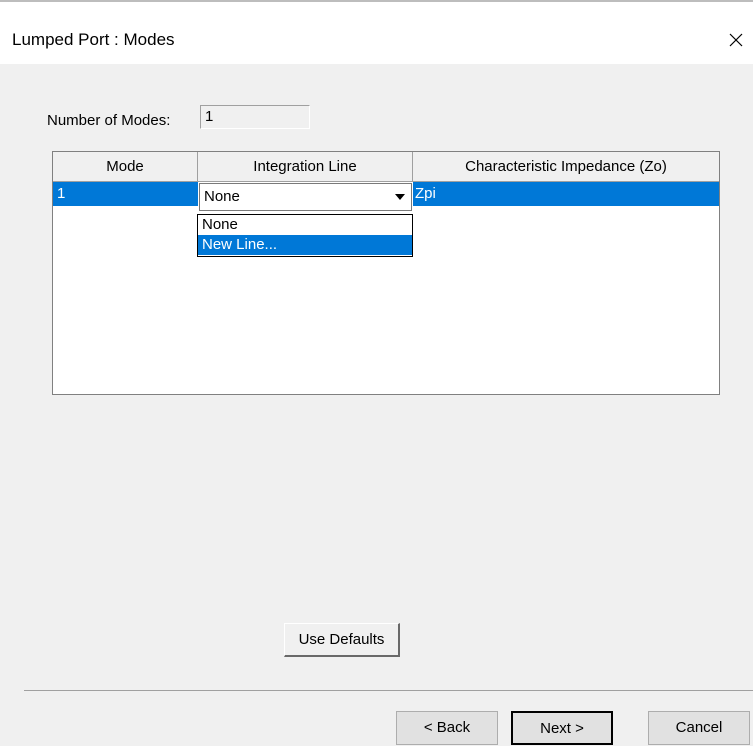  Describe the element at coordinates (566, 167) in the screenshot. I see `column-header-impedance: Characteristic Impedance (Zo)` at that location.